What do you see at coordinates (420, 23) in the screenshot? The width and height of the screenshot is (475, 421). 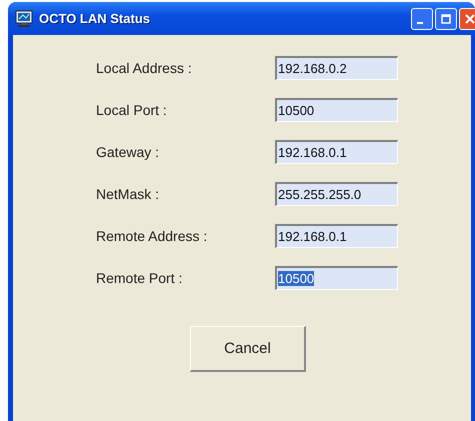 I see `minimize-icon` at bounding box center [420, 23].